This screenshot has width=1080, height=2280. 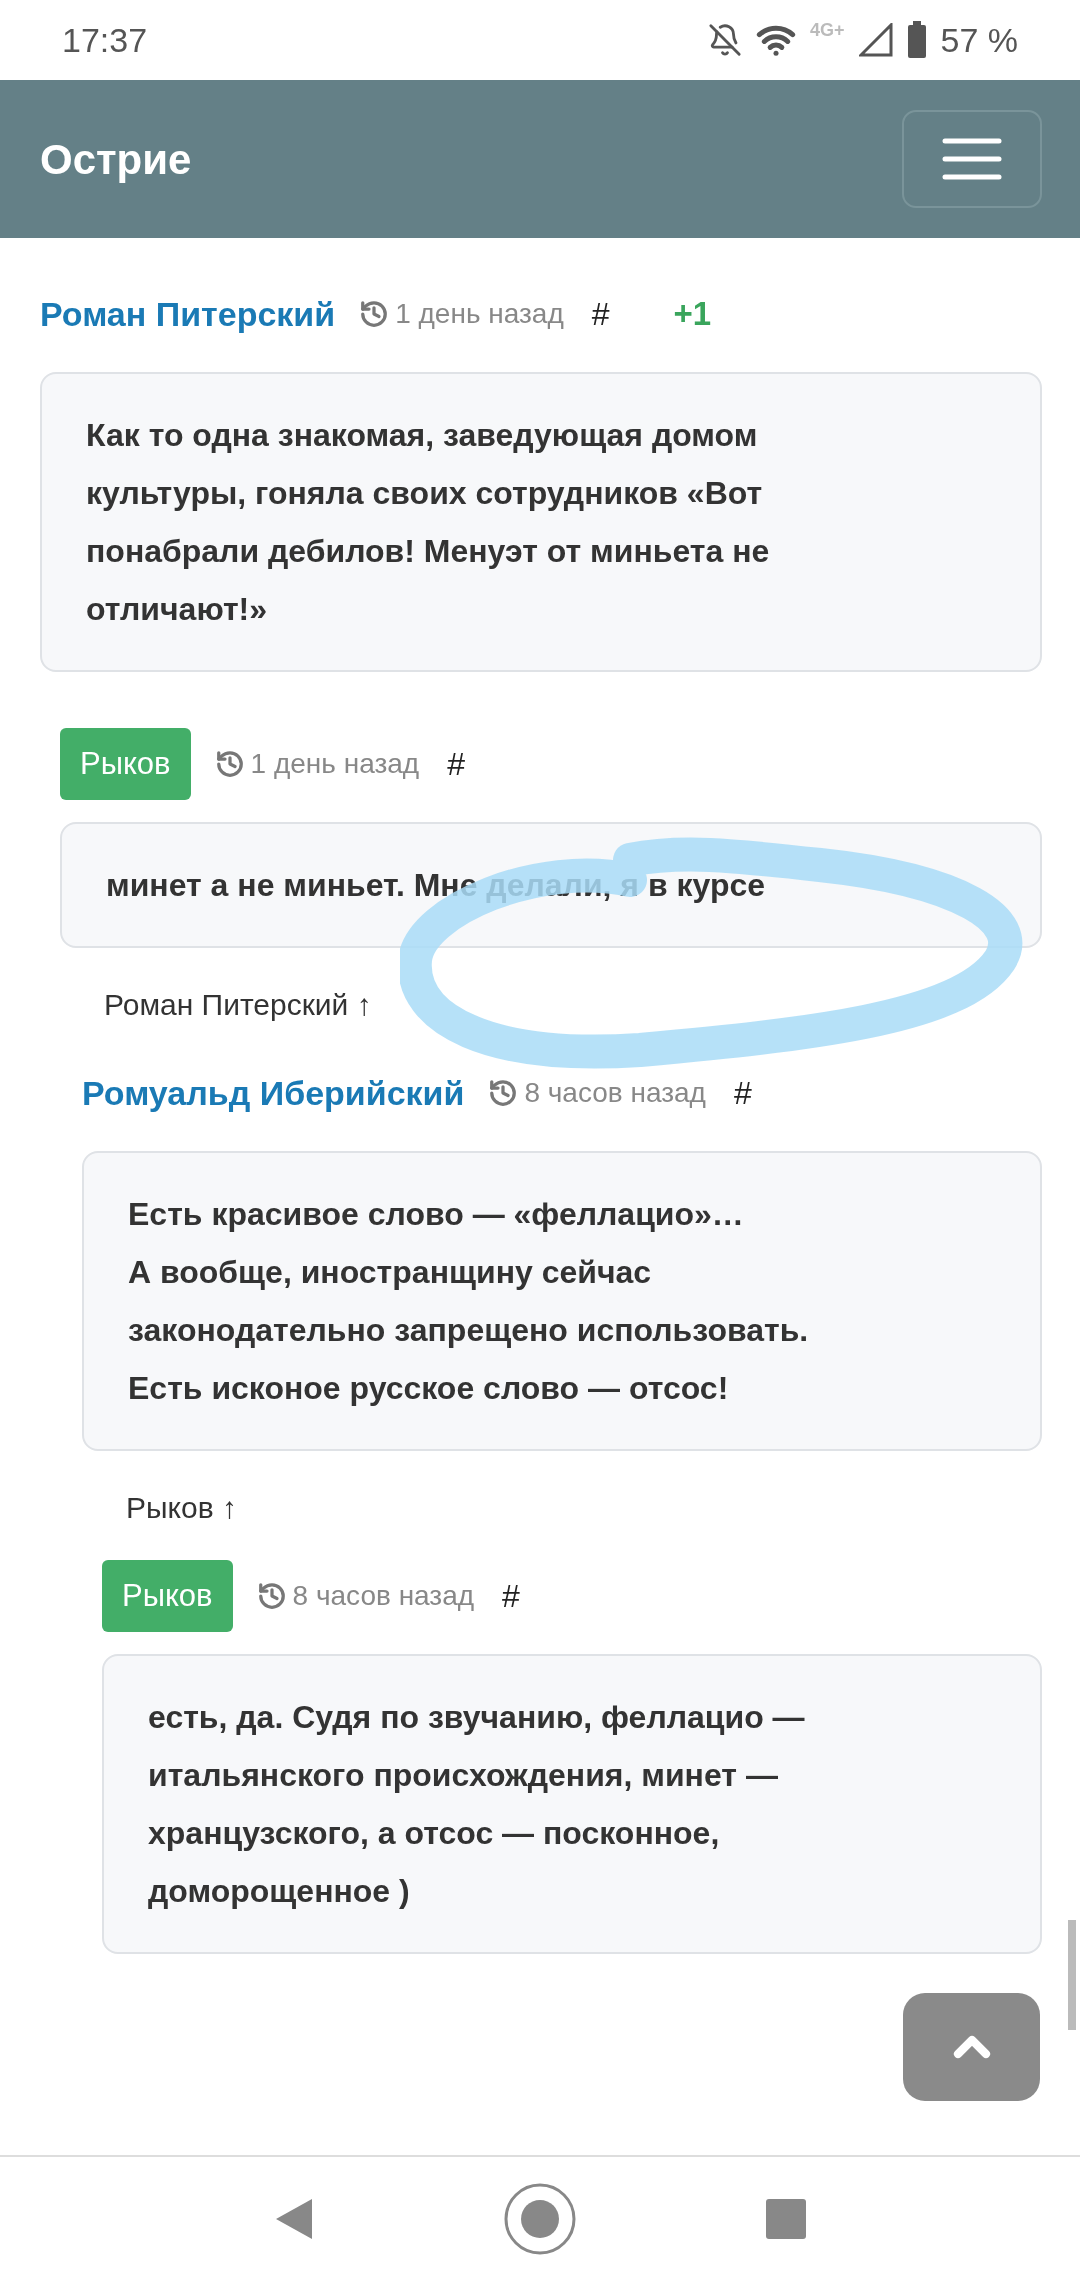 I want to click on menu-icon, so click(x=972, y=159).